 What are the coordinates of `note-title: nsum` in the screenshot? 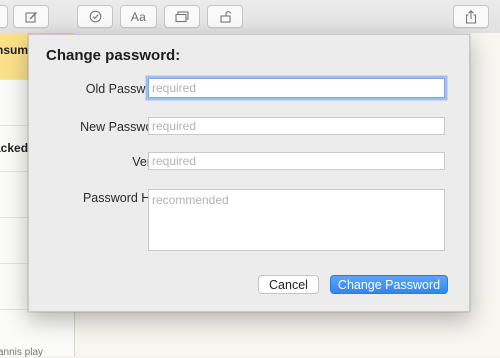 It's located at (14, 50).